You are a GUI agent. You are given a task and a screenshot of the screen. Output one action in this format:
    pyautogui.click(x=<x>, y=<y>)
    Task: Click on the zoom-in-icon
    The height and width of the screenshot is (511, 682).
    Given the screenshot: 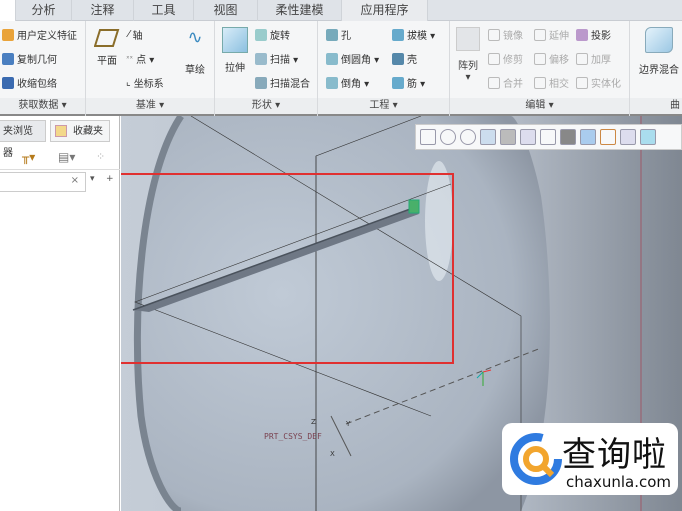 What is the action you would take?
    pyautogui.click(x=448, y=137)
    